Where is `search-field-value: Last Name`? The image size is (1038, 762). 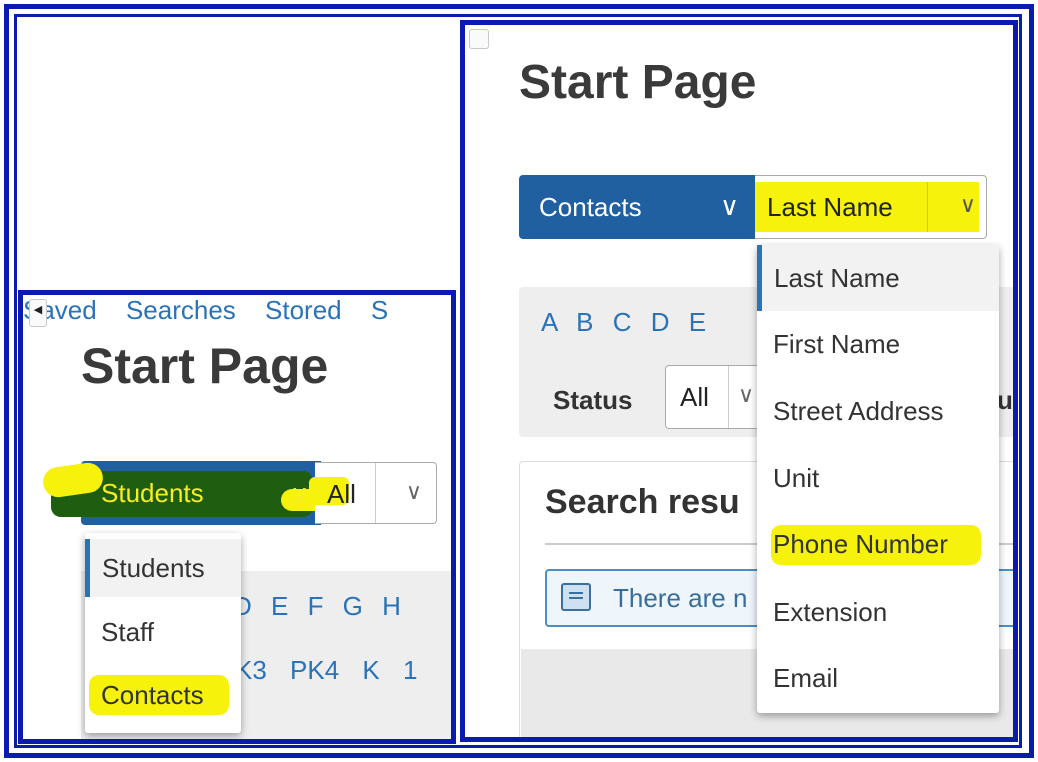
search-field-value: Last Name is located at coordinates (830, 207).